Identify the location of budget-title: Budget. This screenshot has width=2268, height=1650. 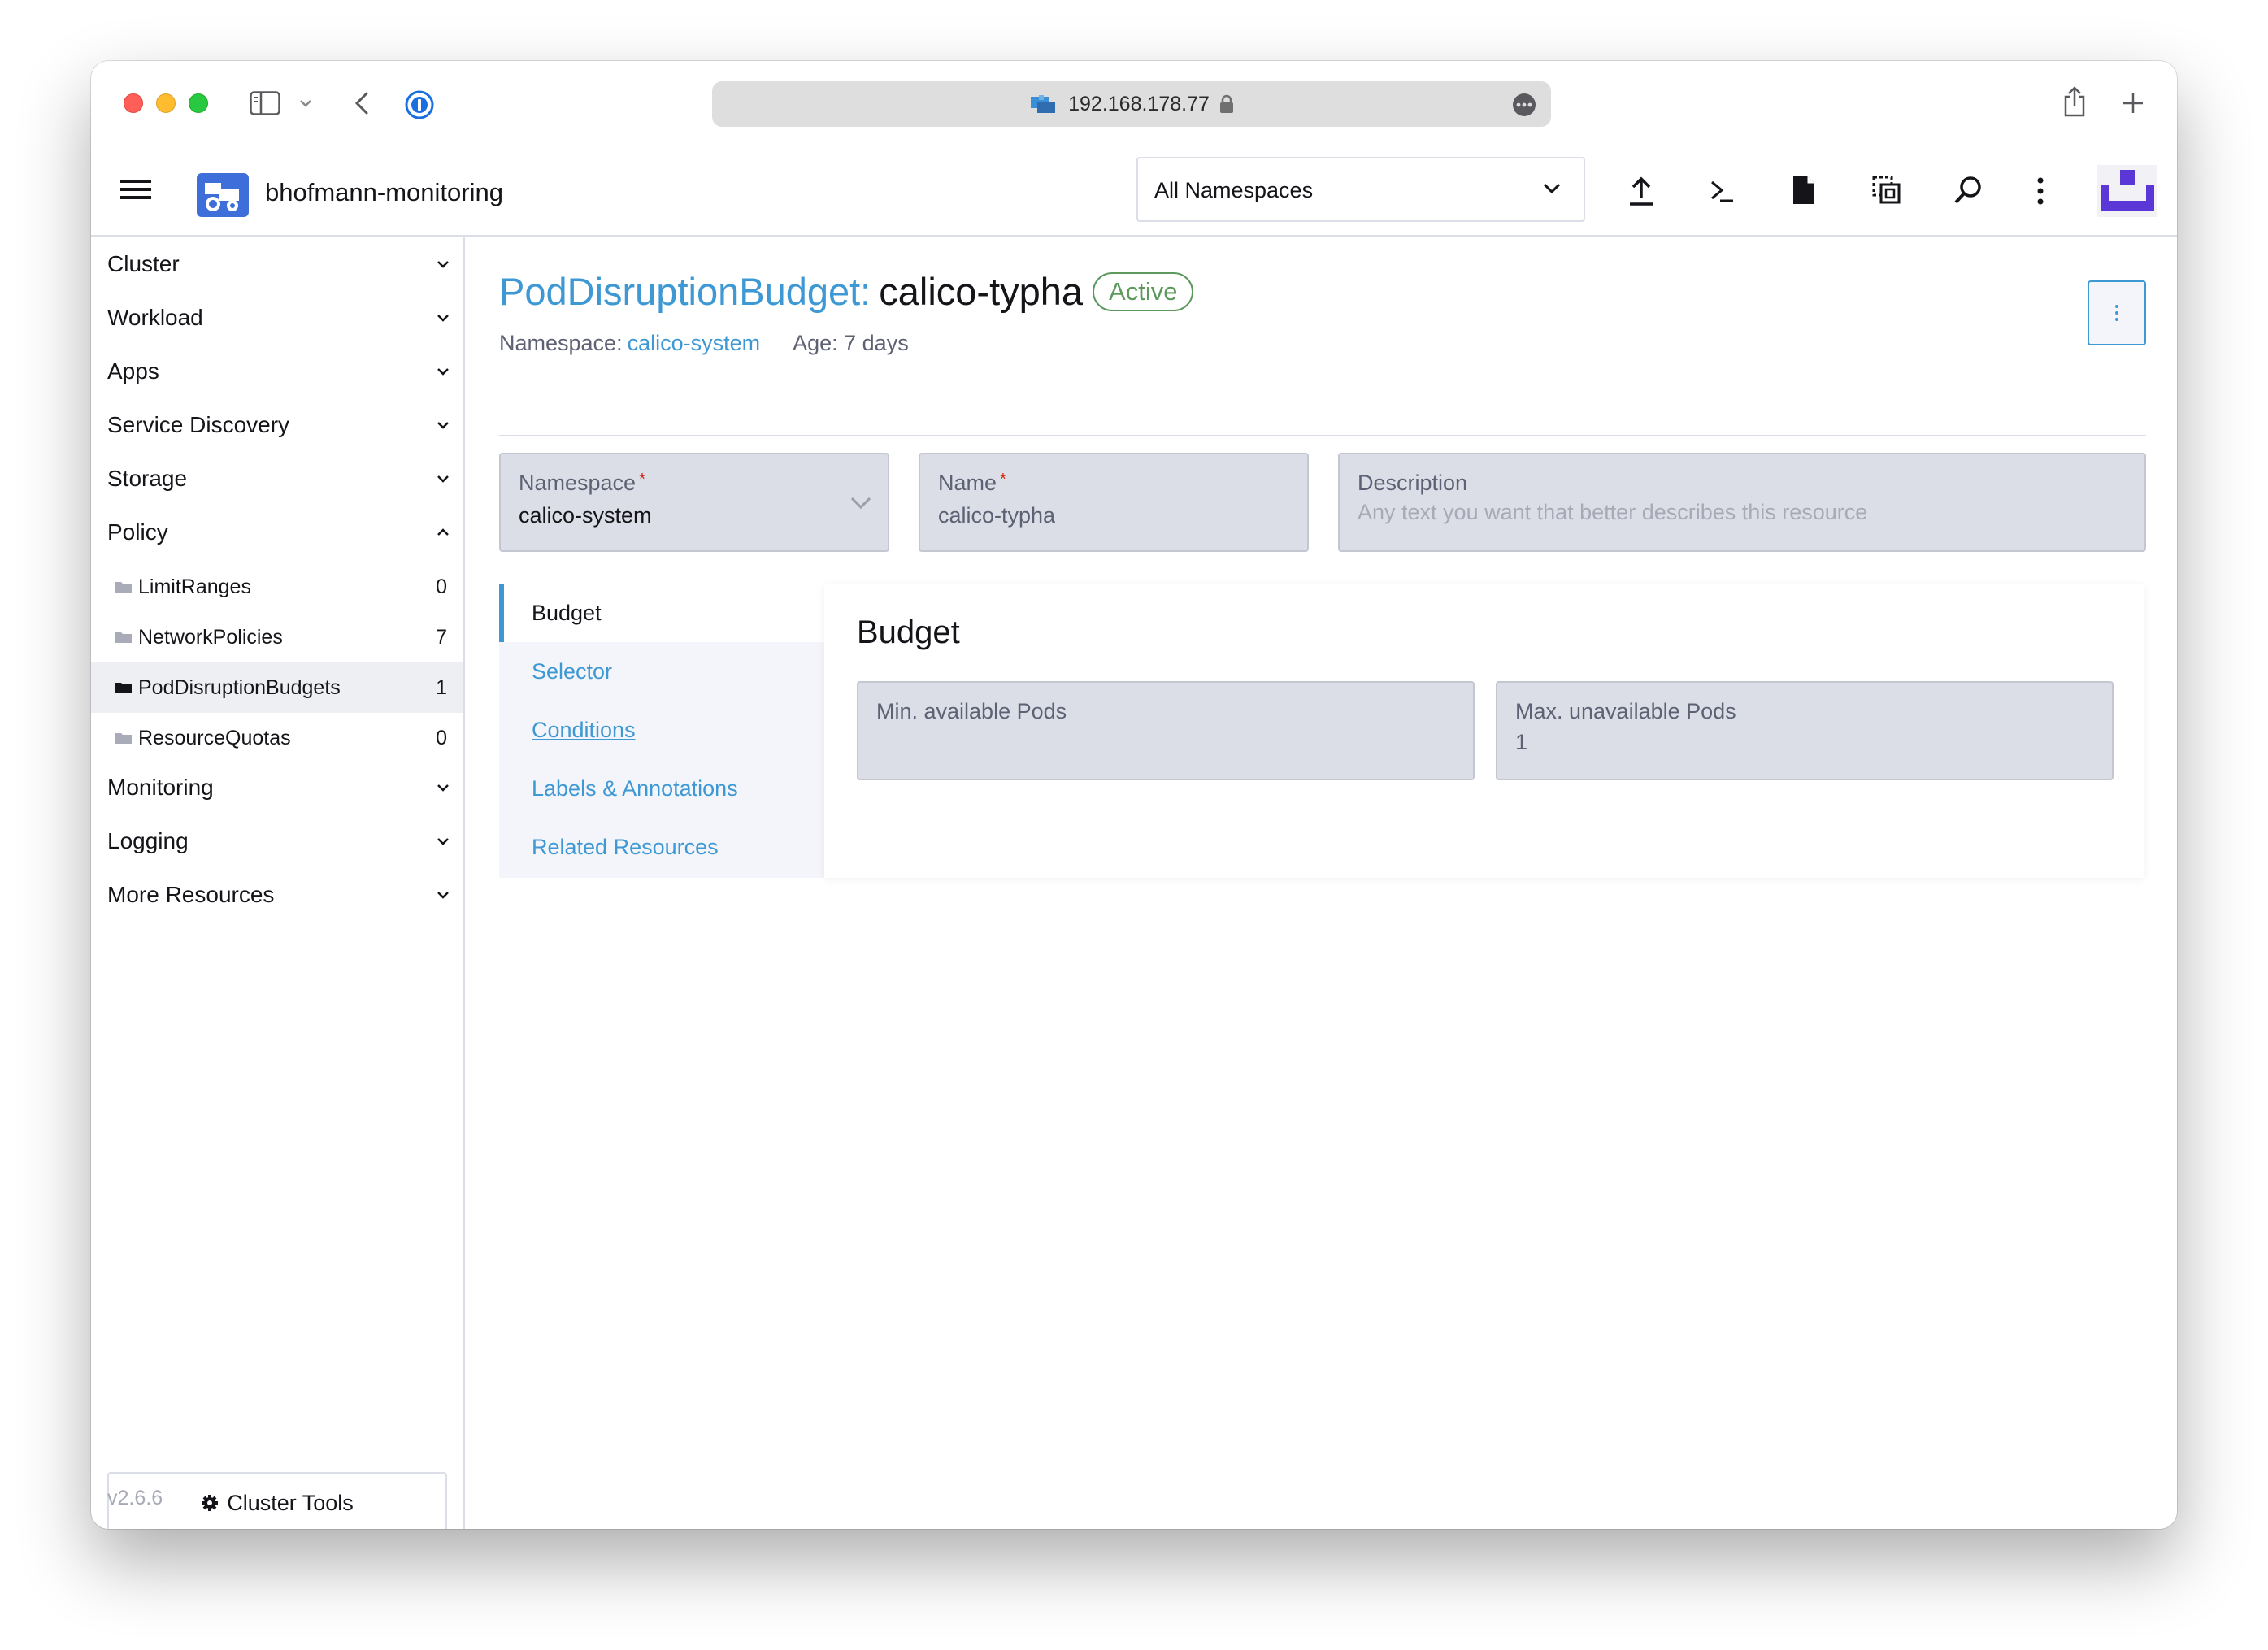
(909, 632).